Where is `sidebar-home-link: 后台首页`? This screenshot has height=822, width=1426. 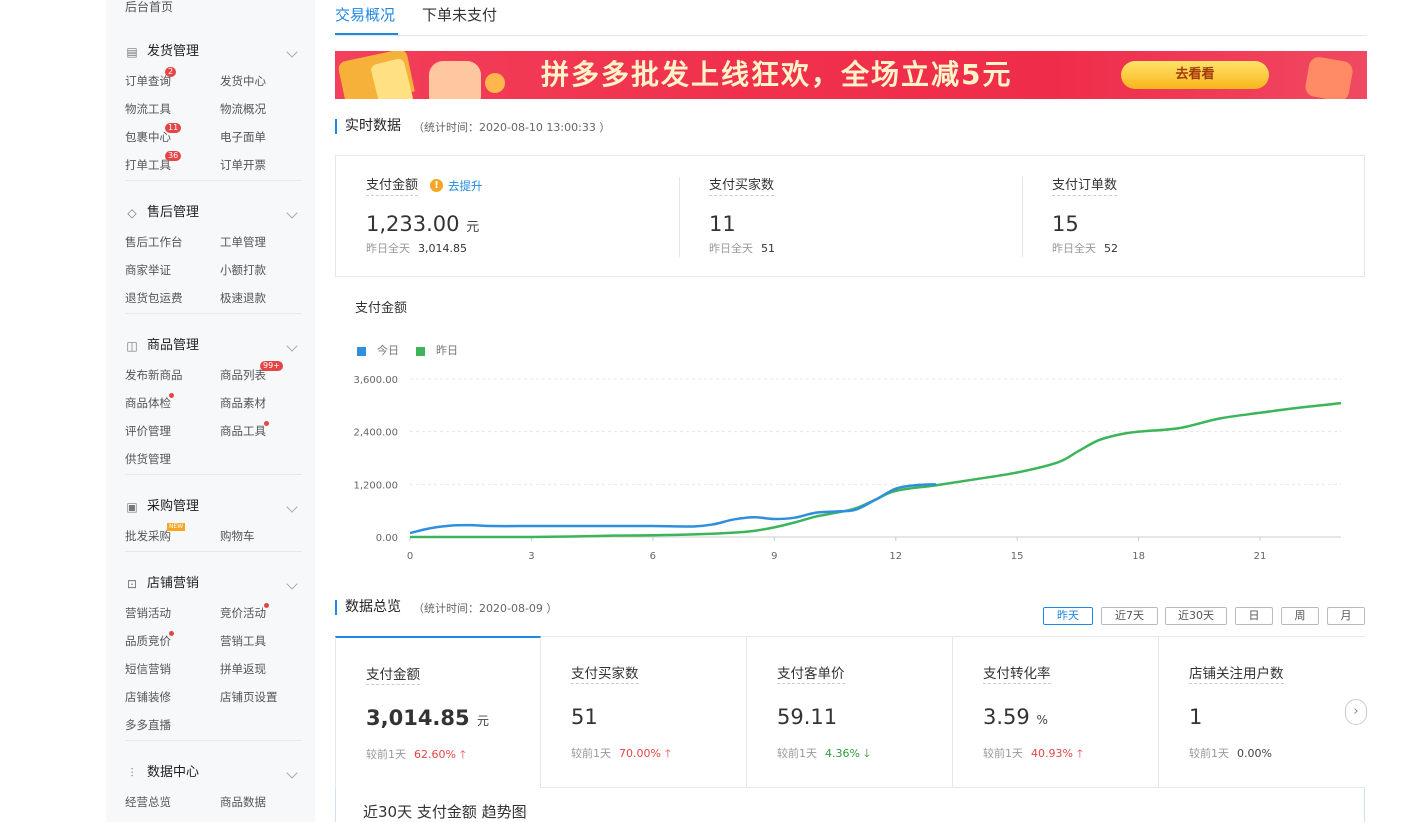
sidebar-home-link: 后台首页 is located at coordinates (149, 7).